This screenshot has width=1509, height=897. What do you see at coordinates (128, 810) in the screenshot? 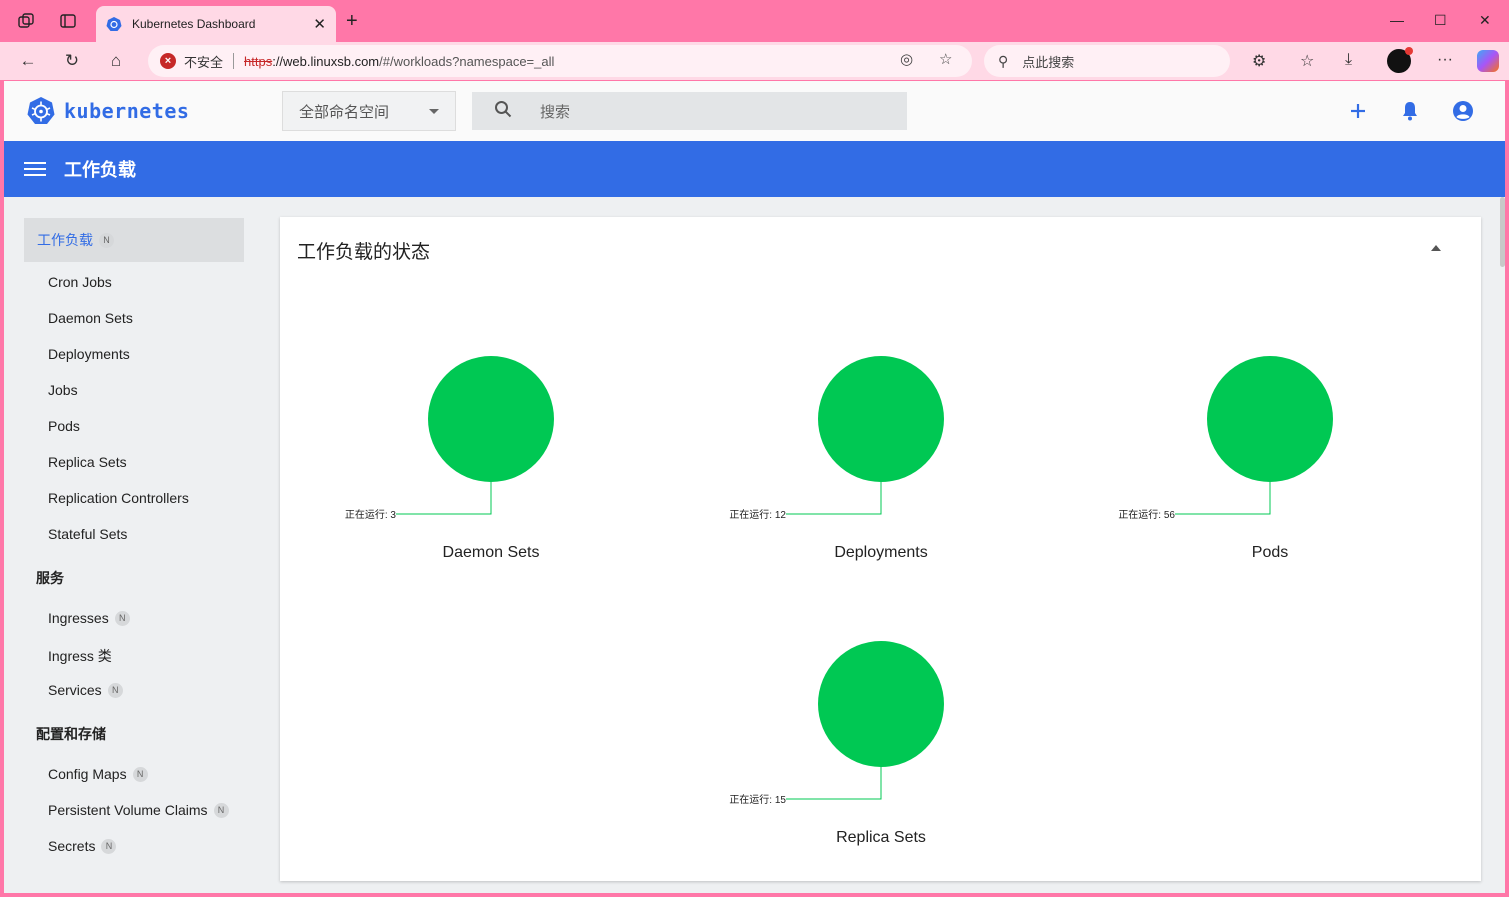
I see `sidebar-item-label: Persistent Volume Claims` at bounding box center [128, 810].